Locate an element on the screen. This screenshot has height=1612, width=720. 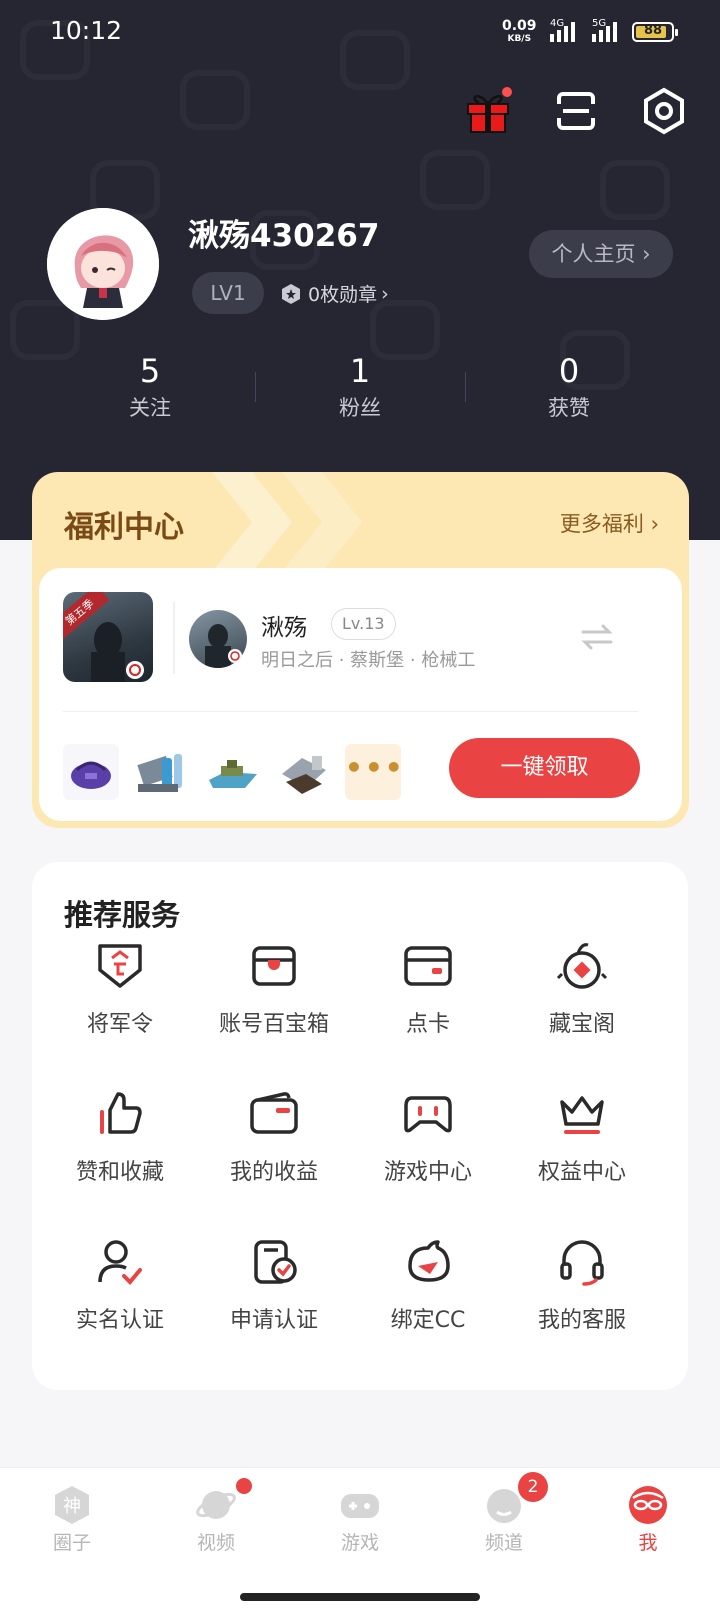
signal-5g-icon: 5G is located at coordinates (607, 30).